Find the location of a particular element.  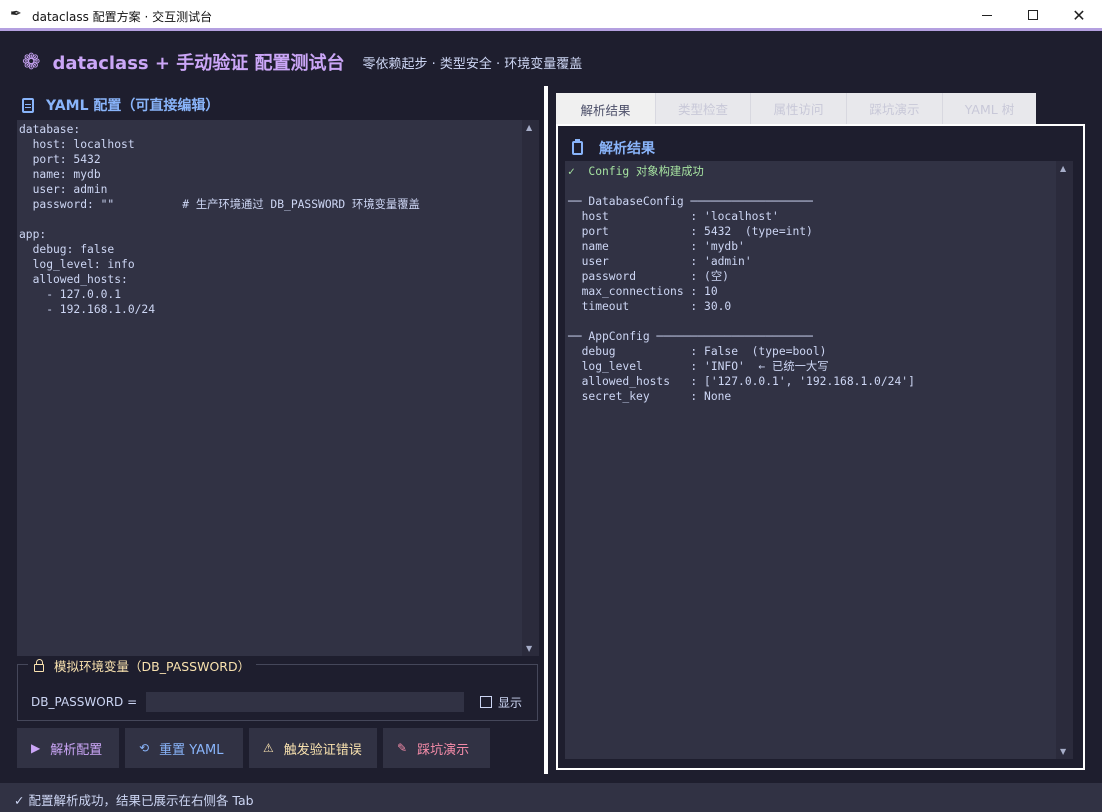

play-icon: ▶ is located at coordinates (36, 748).